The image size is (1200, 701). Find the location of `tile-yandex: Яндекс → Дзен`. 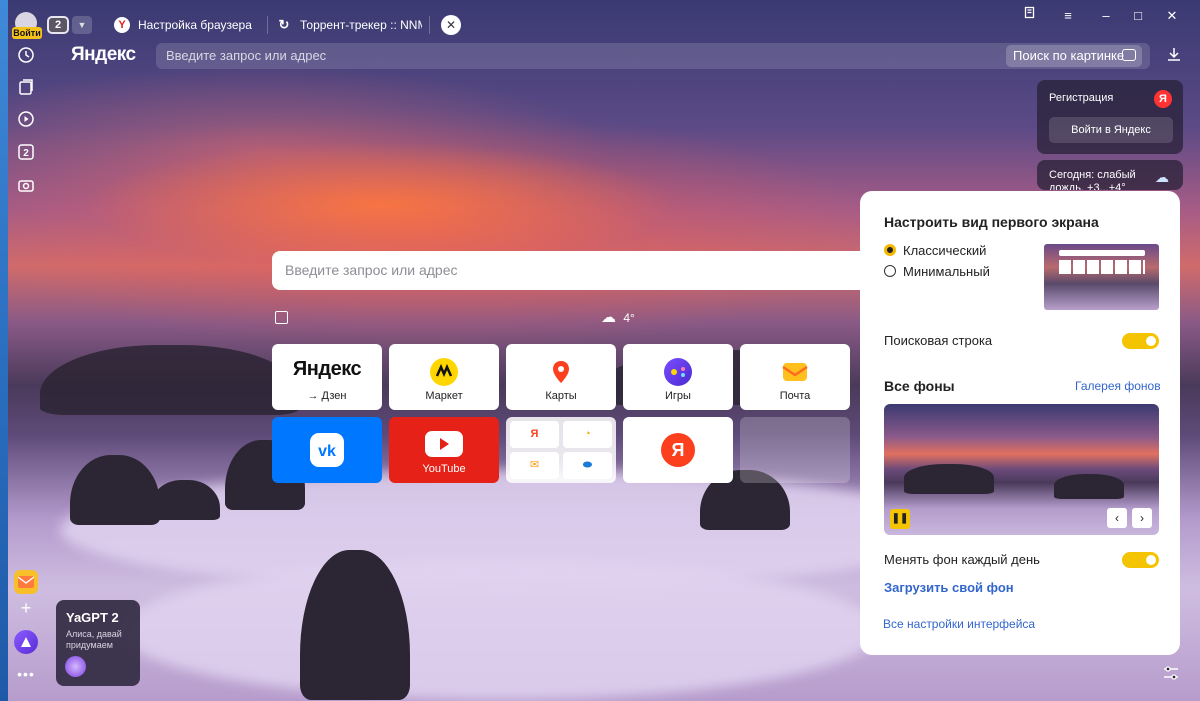

tile-yandex: Яндекс → Дзен is located at coordinates (327, 377).